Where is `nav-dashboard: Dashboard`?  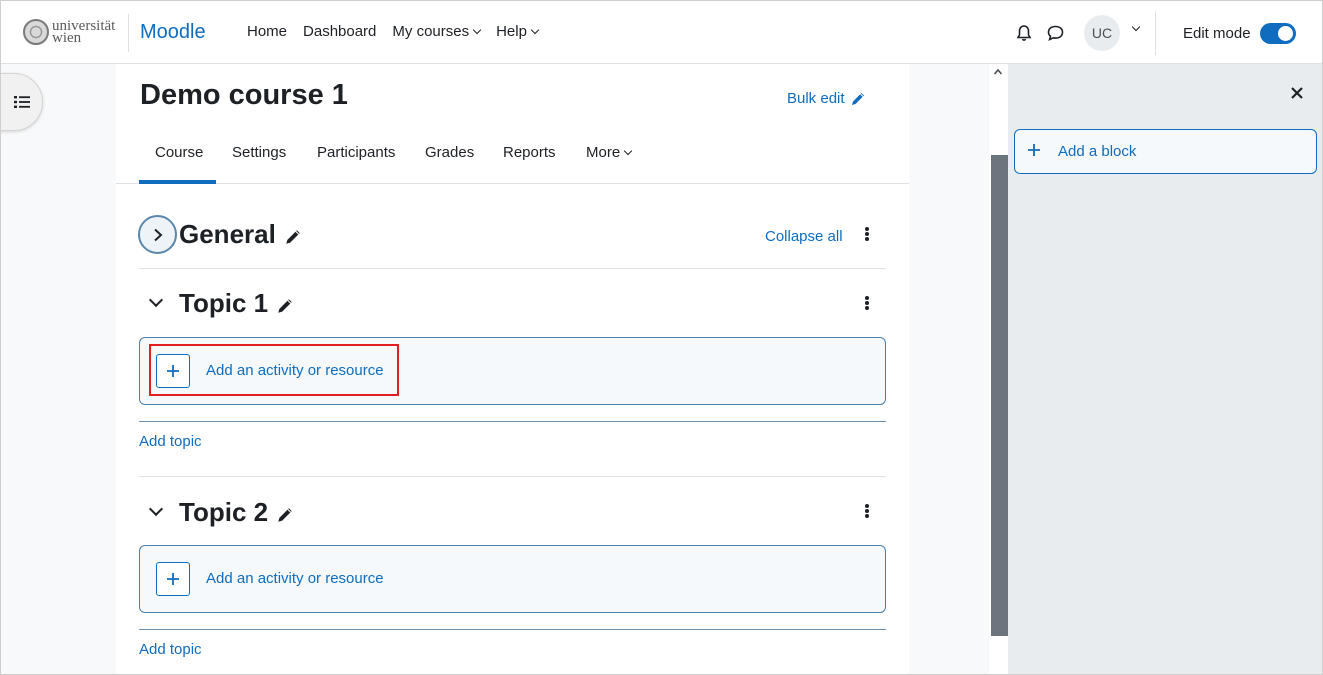
nav-dashboard: Dashboard is located at coordinates (339, 31).